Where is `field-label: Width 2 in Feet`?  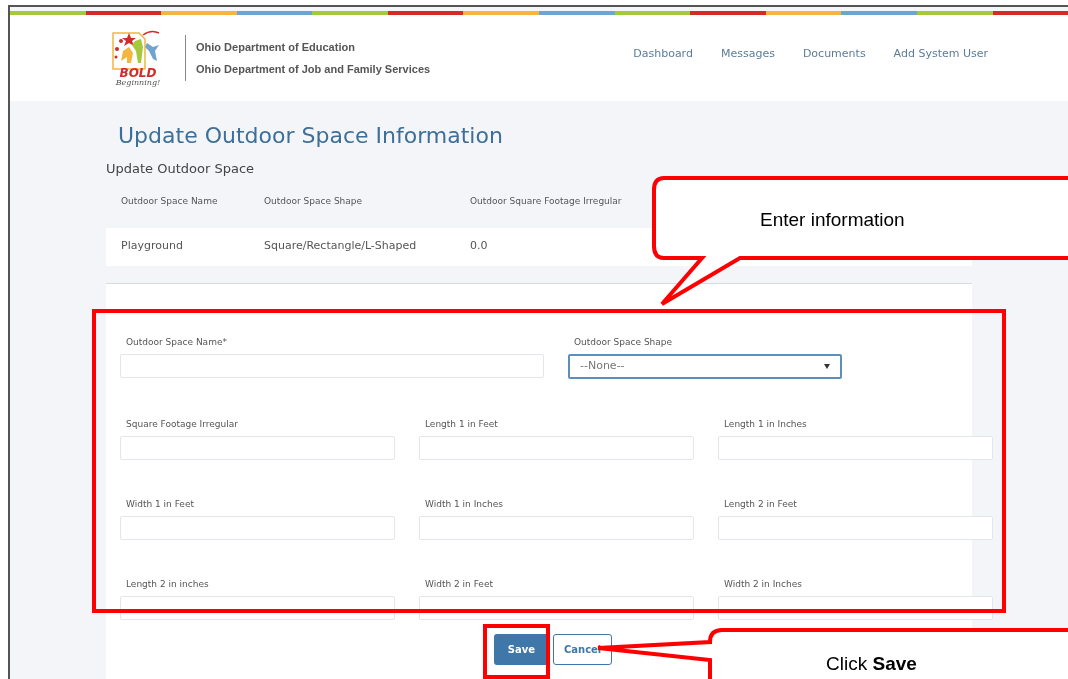 field-label: Width 2 in Feet is located at coordinates (459, 584).